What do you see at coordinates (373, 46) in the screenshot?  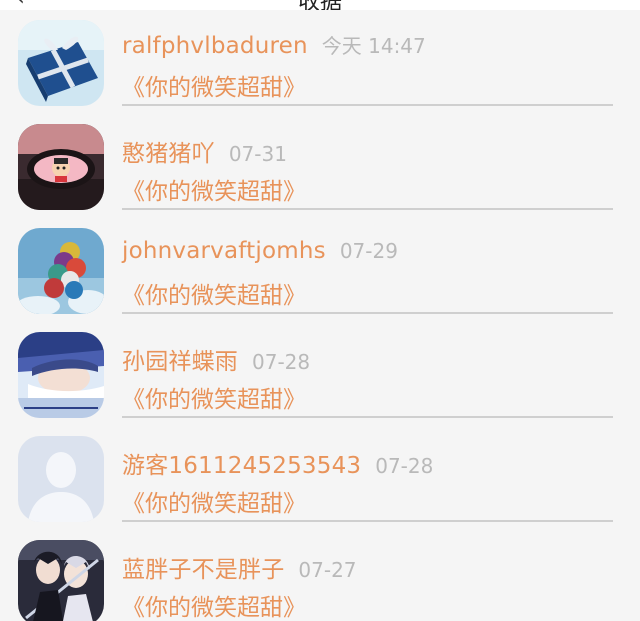 I see `message-time: 今天 14:47` at bounding box center [373, 46].